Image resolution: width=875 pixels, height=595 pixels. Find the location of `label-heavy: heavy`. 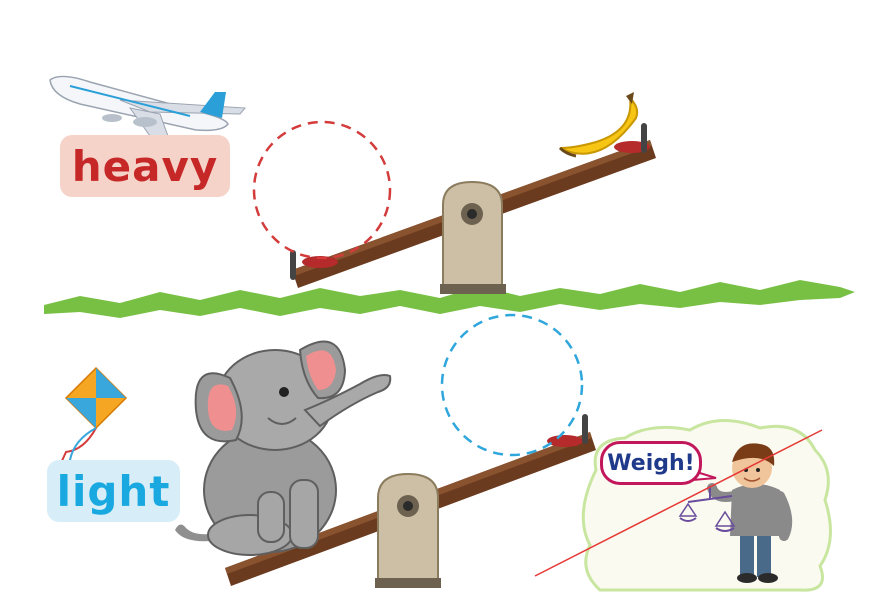

label-heavy: heavy is located at coordinates (145, 166).